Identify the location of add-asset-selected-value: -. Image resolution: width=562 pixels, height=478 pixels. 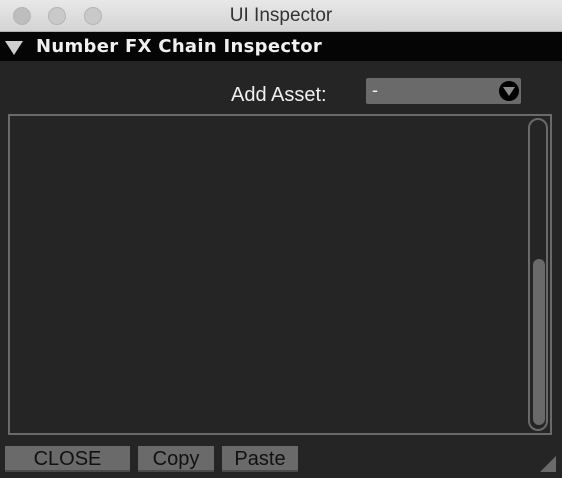
(375, 90).